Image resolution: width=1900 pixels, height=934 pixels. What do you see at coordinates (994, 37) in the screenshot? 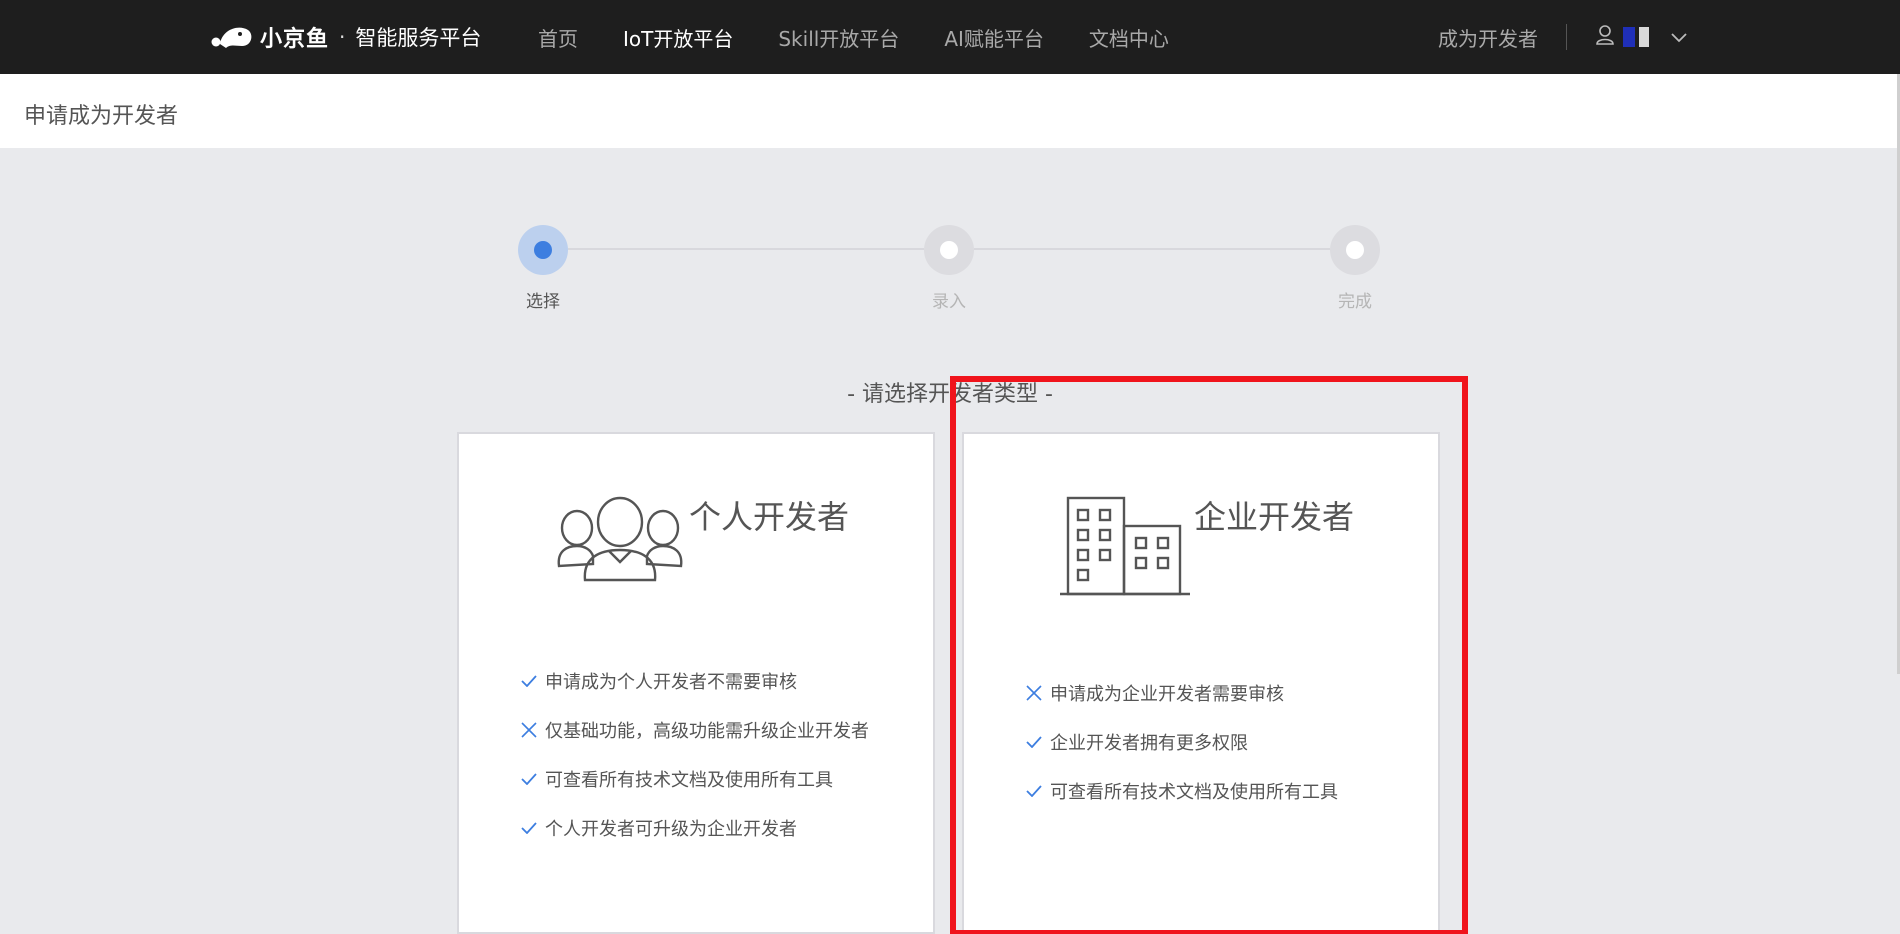
I see `nav-item-ai: AI赋能平台` at bounding box center [994, 37].